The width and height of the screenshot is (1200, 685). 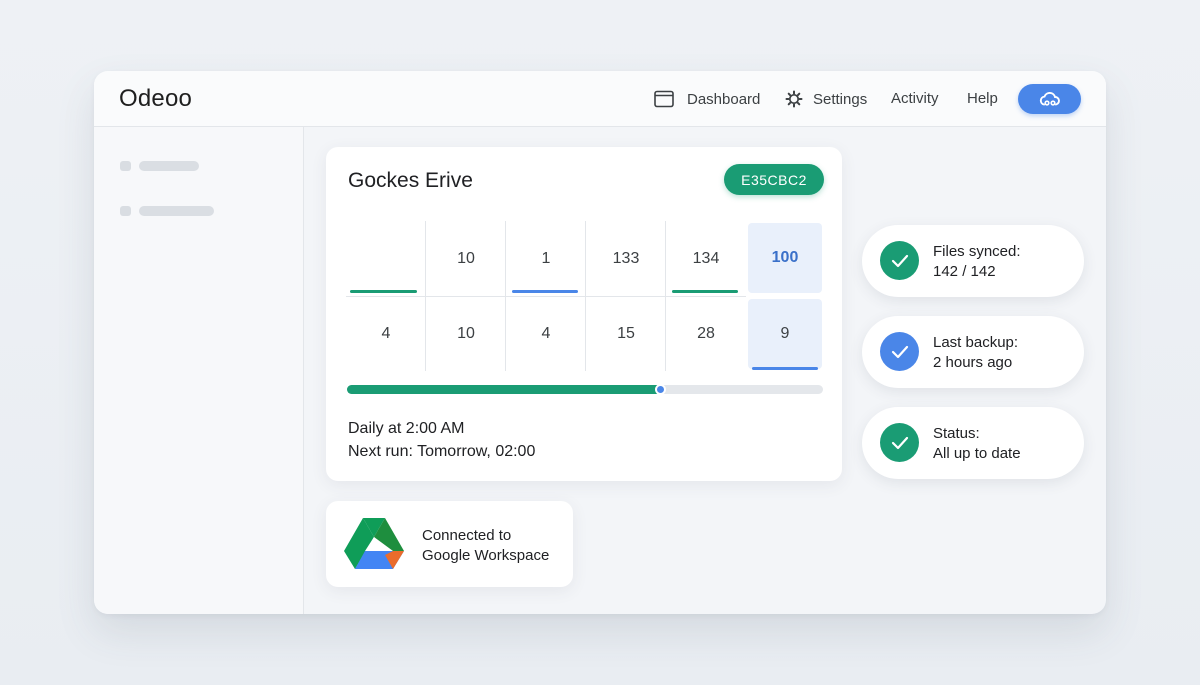 I want to click on grid-cell: 1, so click(x=546, y=258).